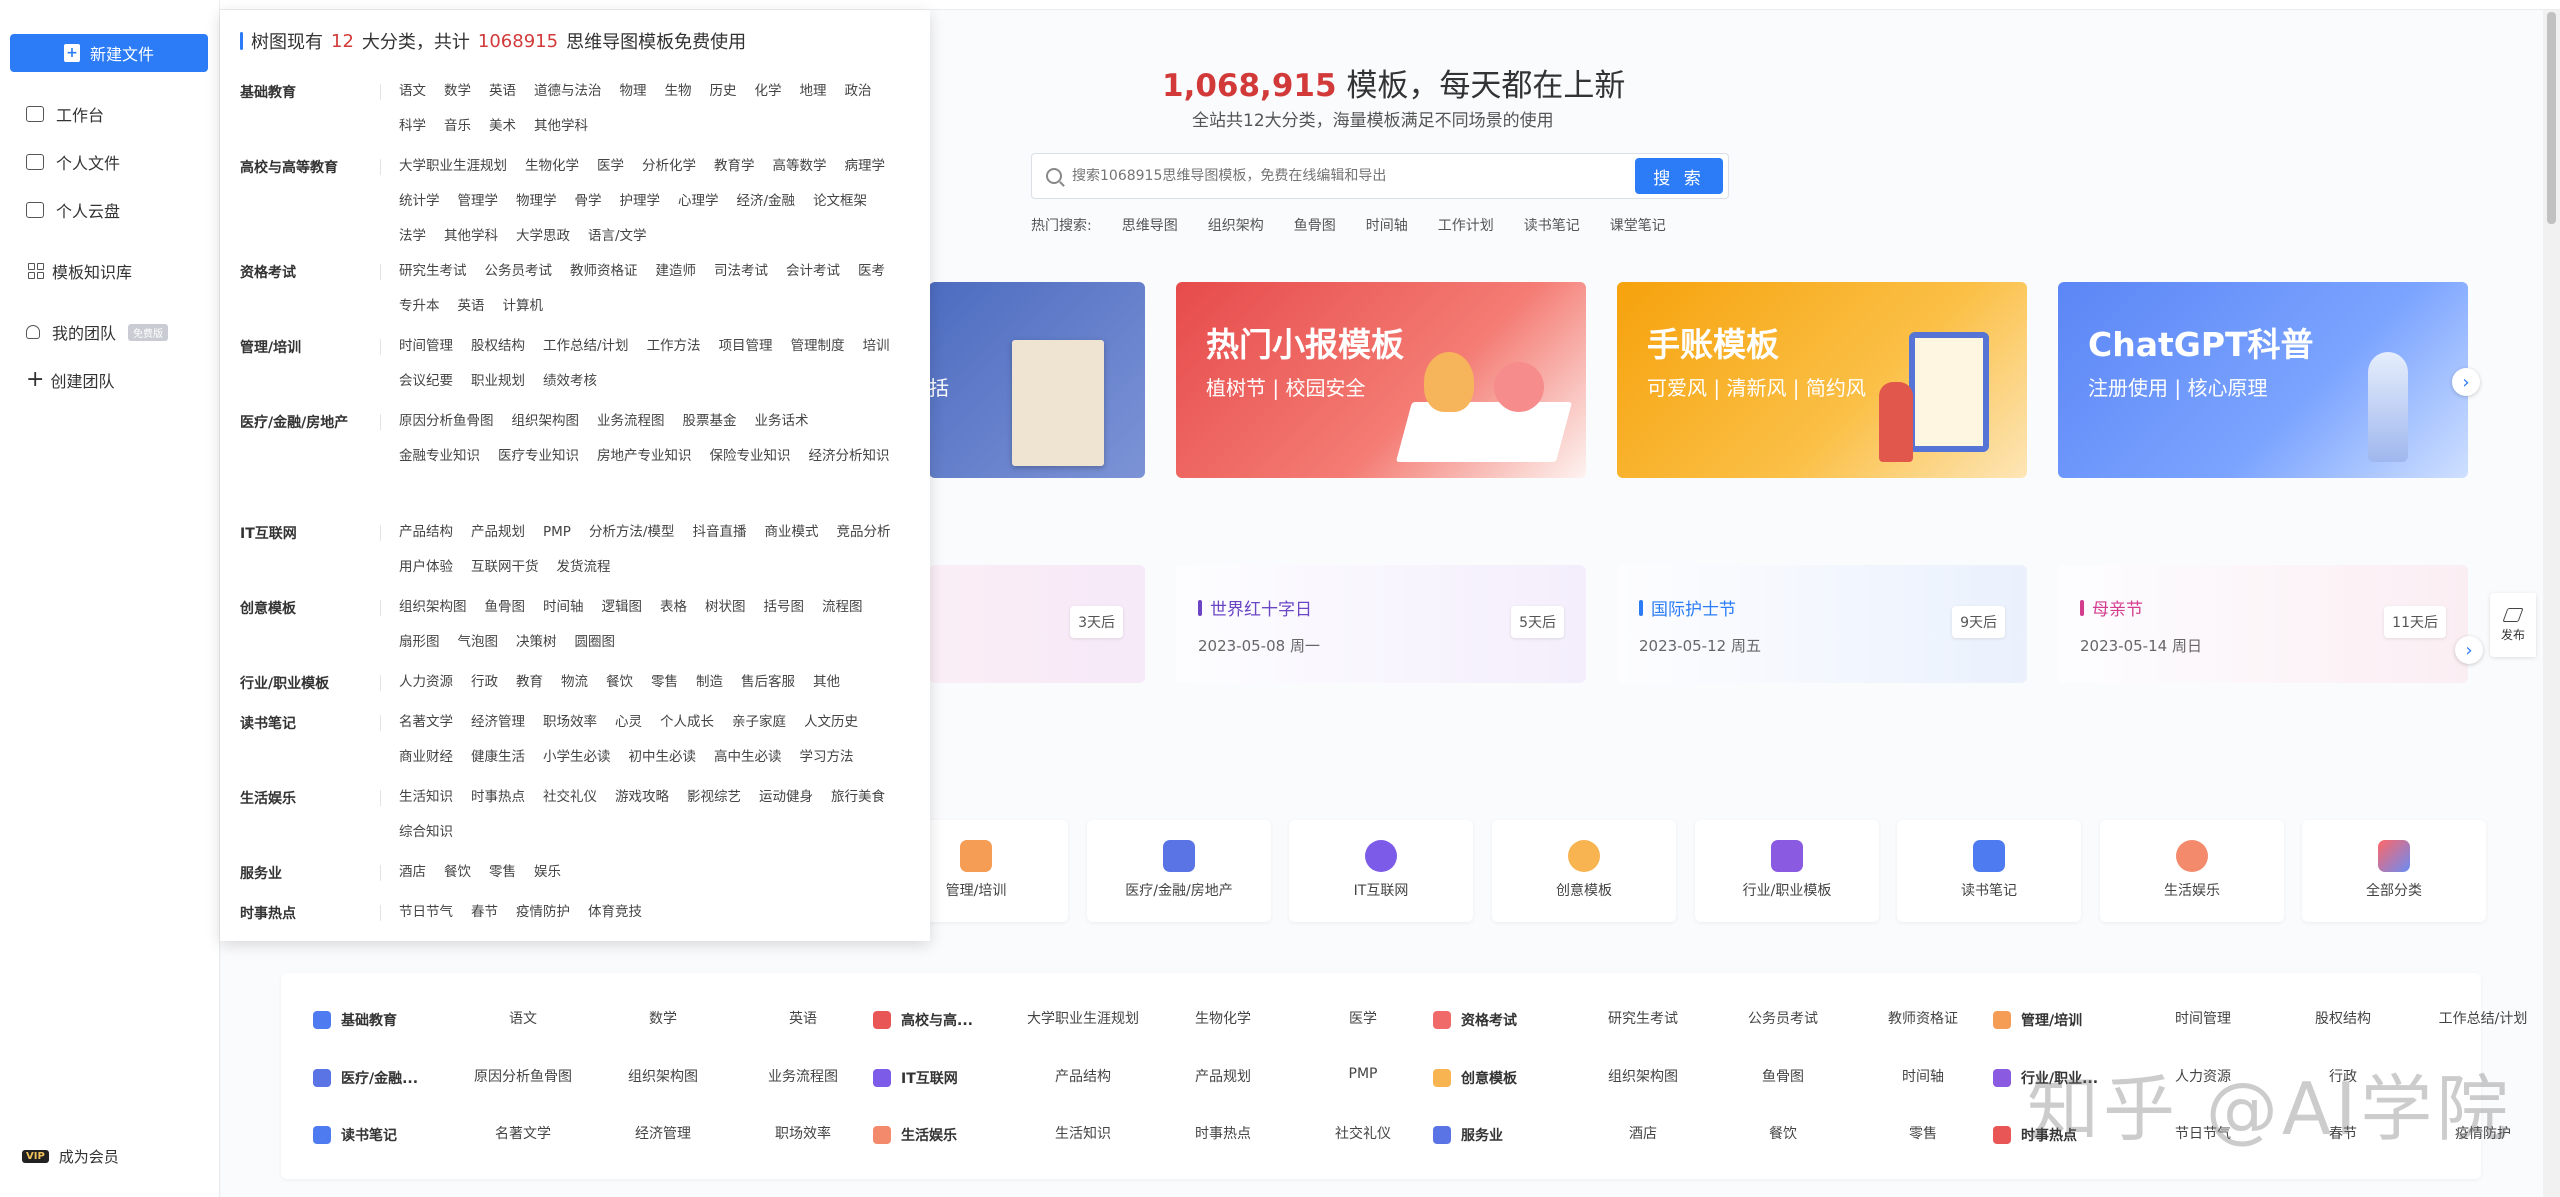  Describe the element at coordinates (543, 236) in the screenshot. I see `dropdown-item: 大学思政` at that location.